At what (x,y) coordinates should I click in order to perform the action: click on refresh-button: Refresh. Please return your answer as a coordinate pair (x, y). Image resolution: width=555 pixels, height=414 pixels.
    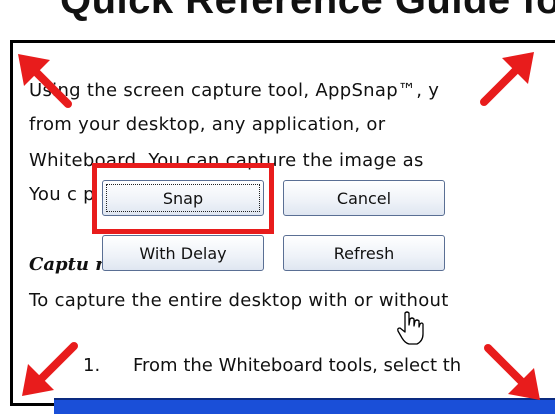
    Looking at the image, I should click on (364, 253).